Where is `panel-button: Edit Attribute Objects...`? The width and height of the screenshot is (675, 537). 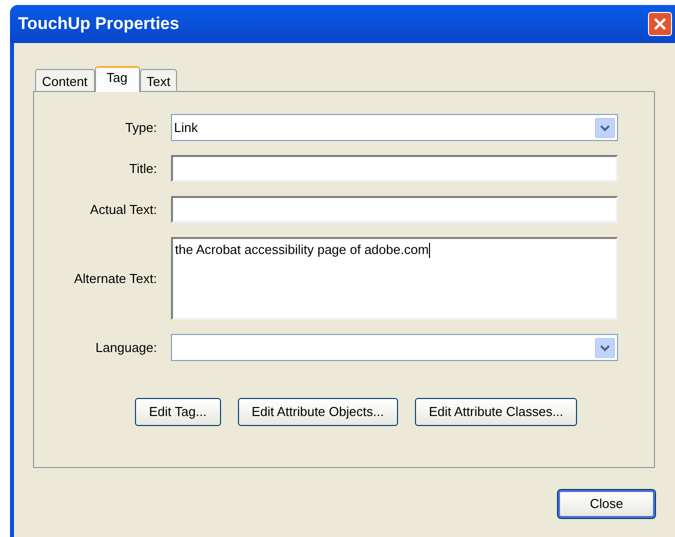 panel-button: Edit Attribute Objects... is located at coordinates (318, 412).